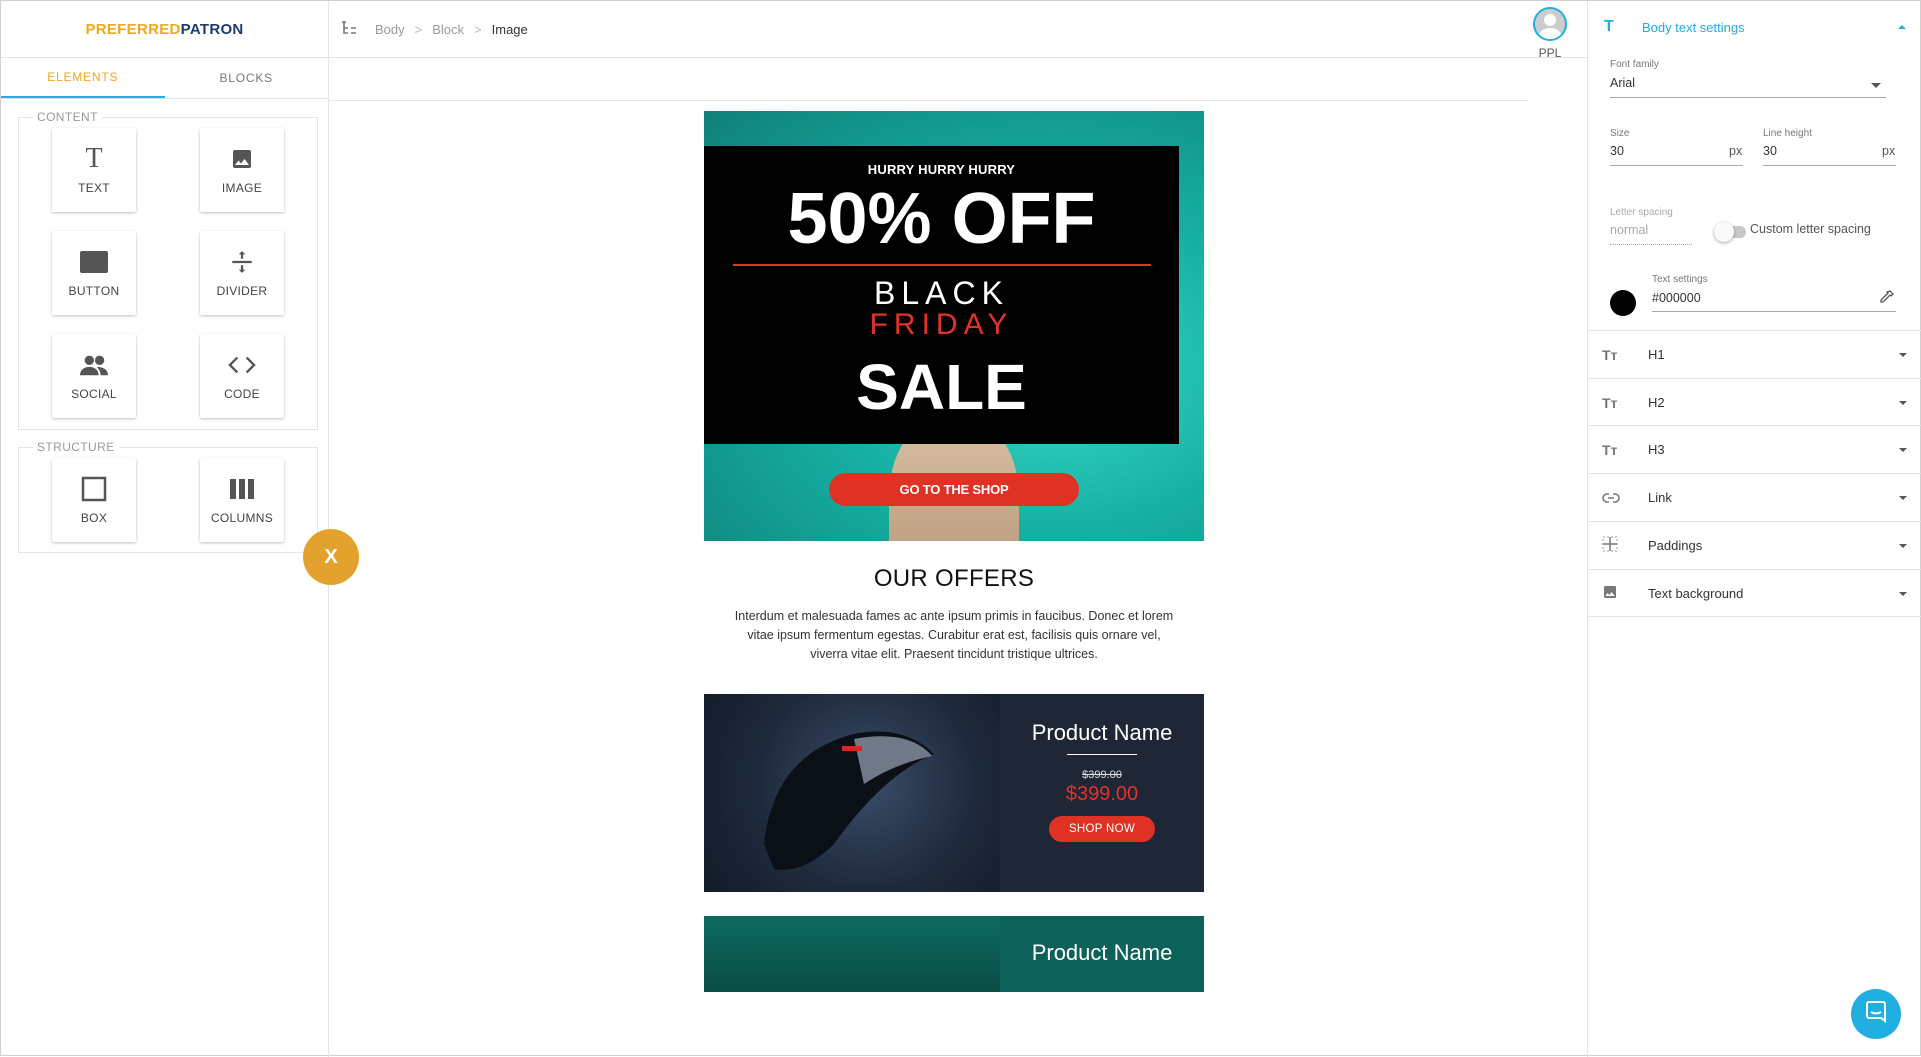  I want to click on section-label: H3, so click(1656, 449).